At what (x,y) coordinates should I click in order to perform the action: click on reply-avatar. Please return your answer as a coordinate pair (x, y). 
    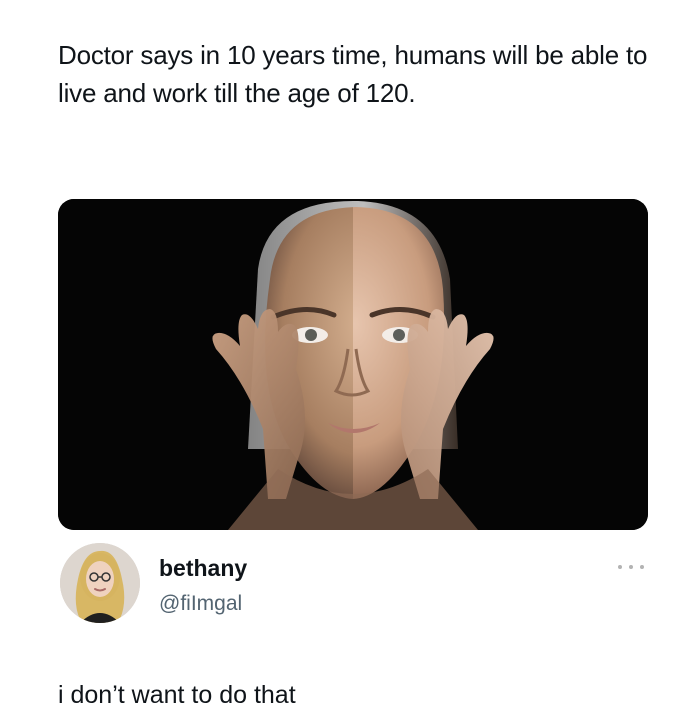
    Looking at the image, I should click on (100, 583).